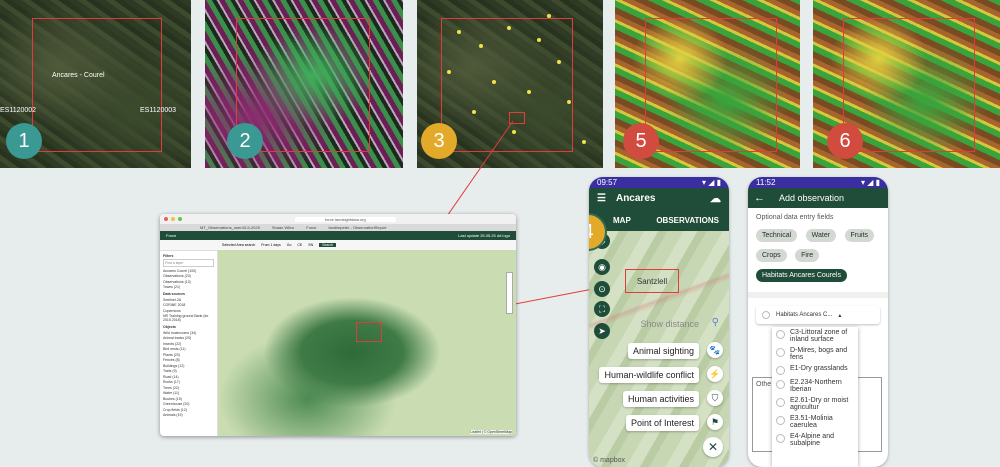  Describe the element at coordinates (283, 227) in the screenshot. I see `browser-tab: Shaan Wilco` at that location.